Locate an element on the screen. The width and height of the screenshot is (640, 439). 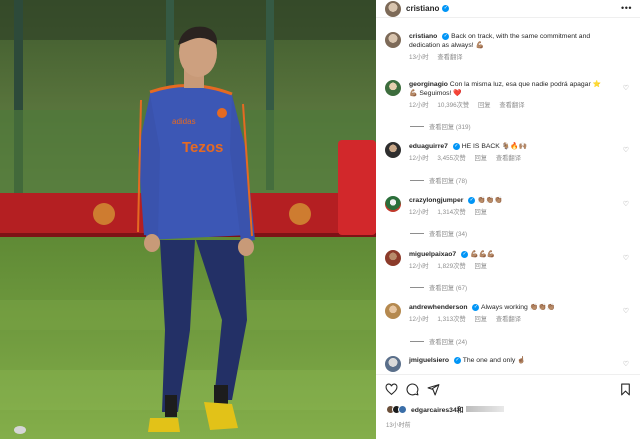
comment-likes: 1,313次赞 is located at coordinates (451, 319).